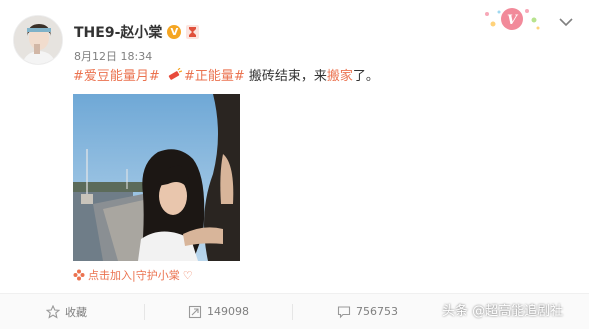  What do you see at coordinates (228, 311) in the screenshot?
I see `repost-count: 149098` at bounding box center [228, 311].